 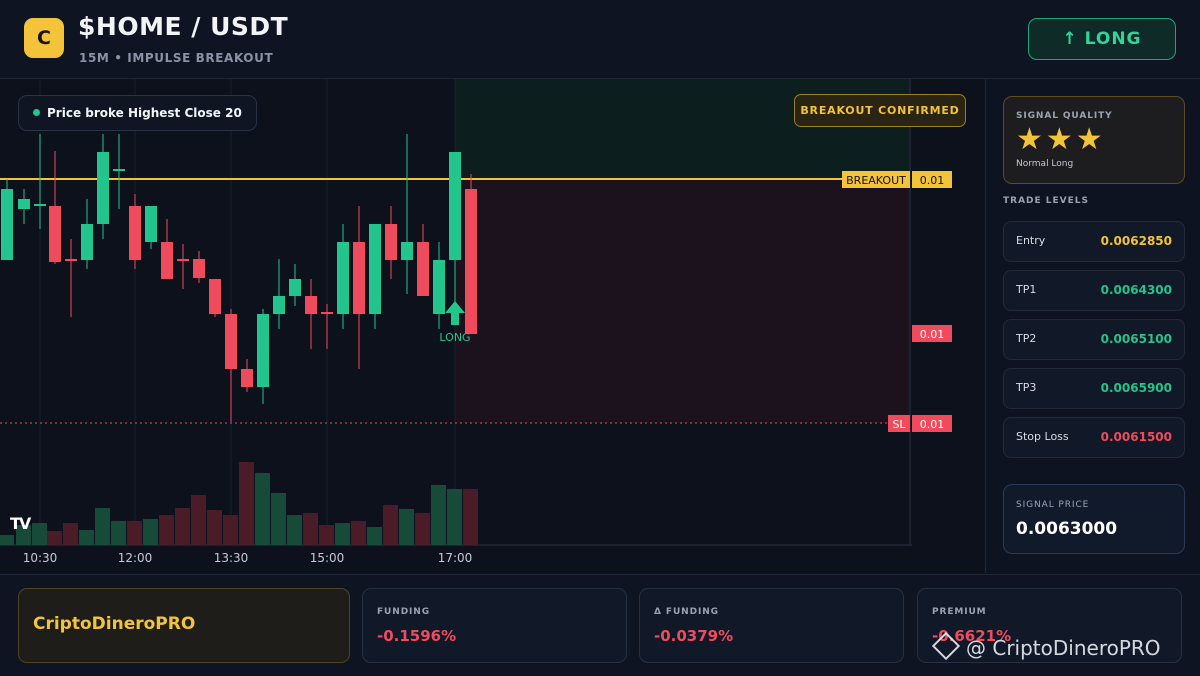 What do you see at coordinates (1094, 339) in the screenshot?
I see `level-tp2: TP2 0.0065100` at bounding box center [1094, 339].